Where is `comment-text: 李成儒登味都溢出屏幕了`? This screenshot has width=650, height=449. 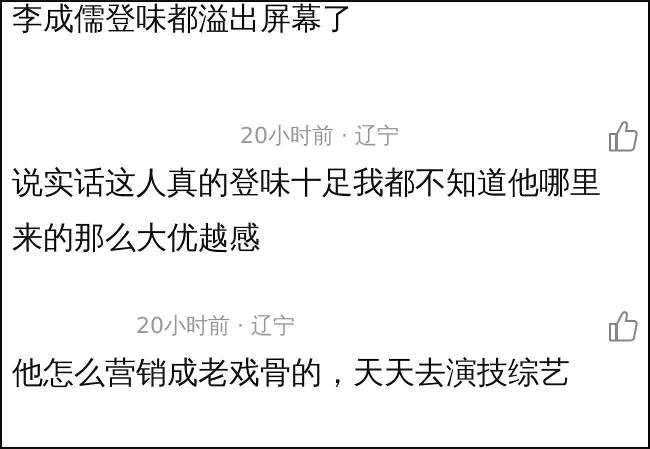 comment-text: 李成儒登味都溢出屏幕了 is located at coordinates (183, 19).